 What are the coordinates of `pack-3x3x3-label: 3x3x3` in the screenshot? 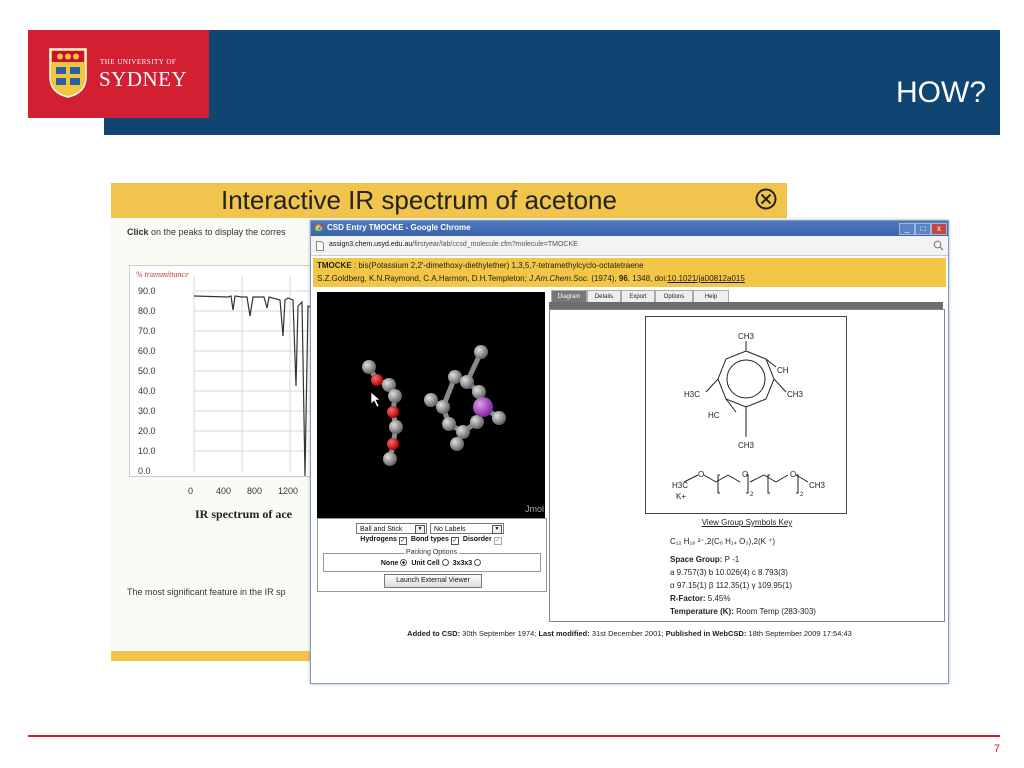 It's located at (462, 563).